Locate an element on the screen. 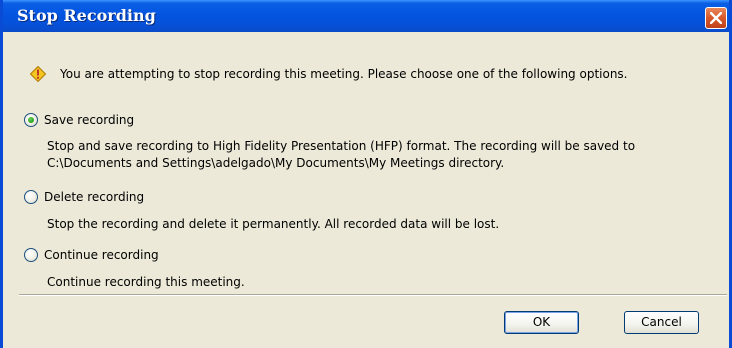 The width and height of the screenshot is (732, 348). title-bar: Stop Recording is located at coordinates (366, 16).